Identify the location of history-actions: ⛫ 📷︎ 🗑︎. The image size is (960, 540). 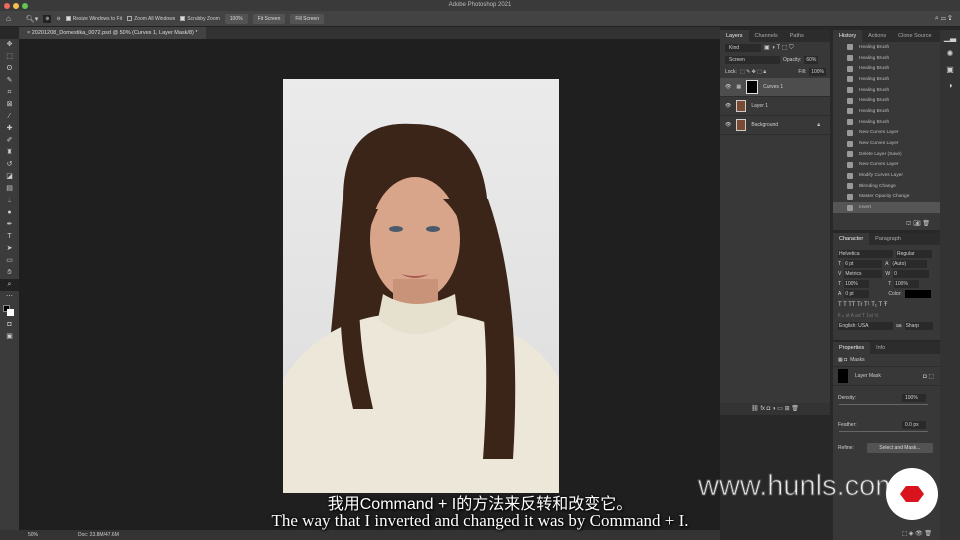
(886, 224).